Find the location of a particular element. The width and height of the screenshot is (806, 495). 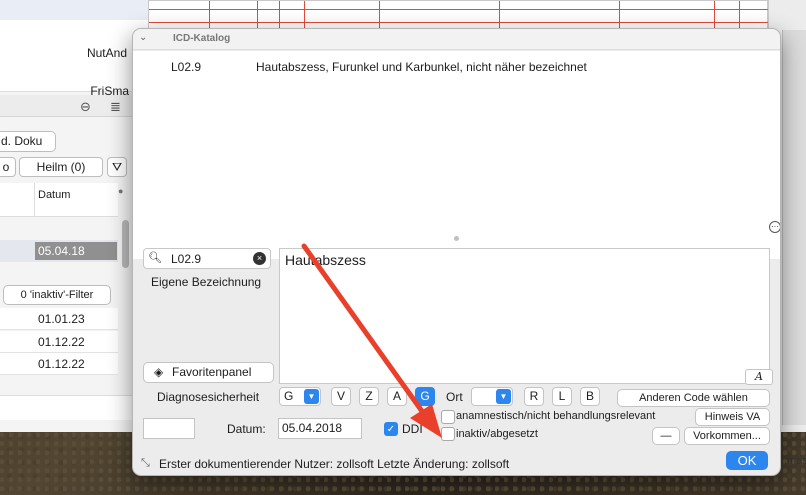

anamnestic-checkbox is located at coordinates (448, 417).